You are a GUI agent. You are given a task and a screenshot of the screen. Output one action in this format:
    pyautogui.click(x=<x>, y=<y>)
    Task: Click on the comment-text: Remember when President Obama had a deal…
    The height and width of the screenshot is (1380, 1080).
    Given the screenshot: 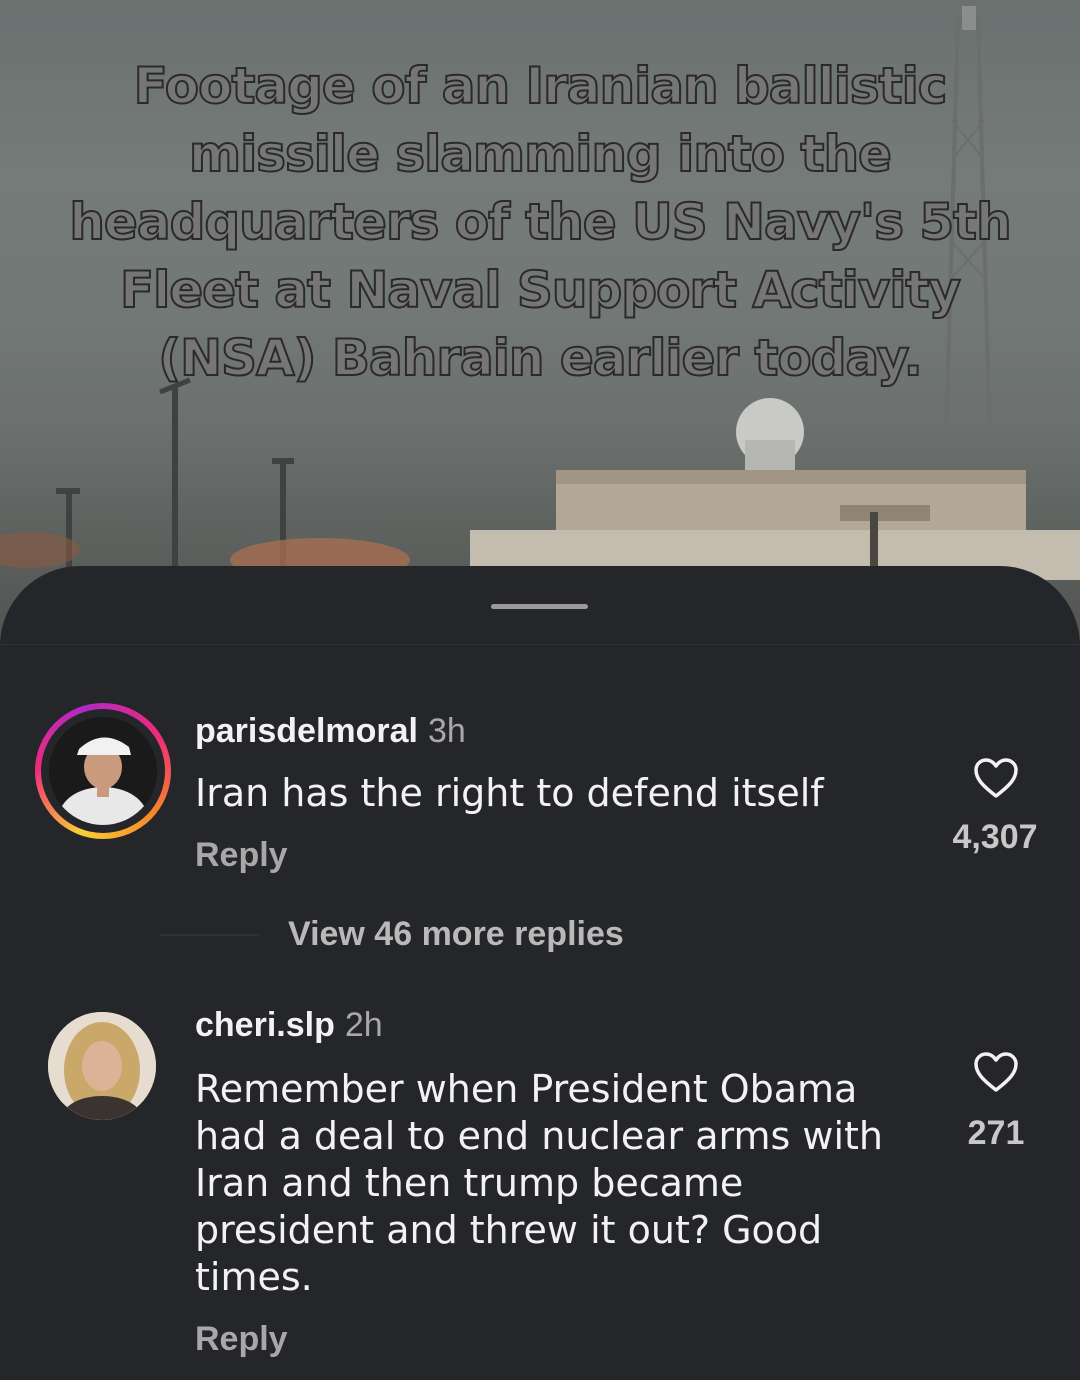 What is the action you would take?
    pyautogui.click(x=539, y=1183)
    